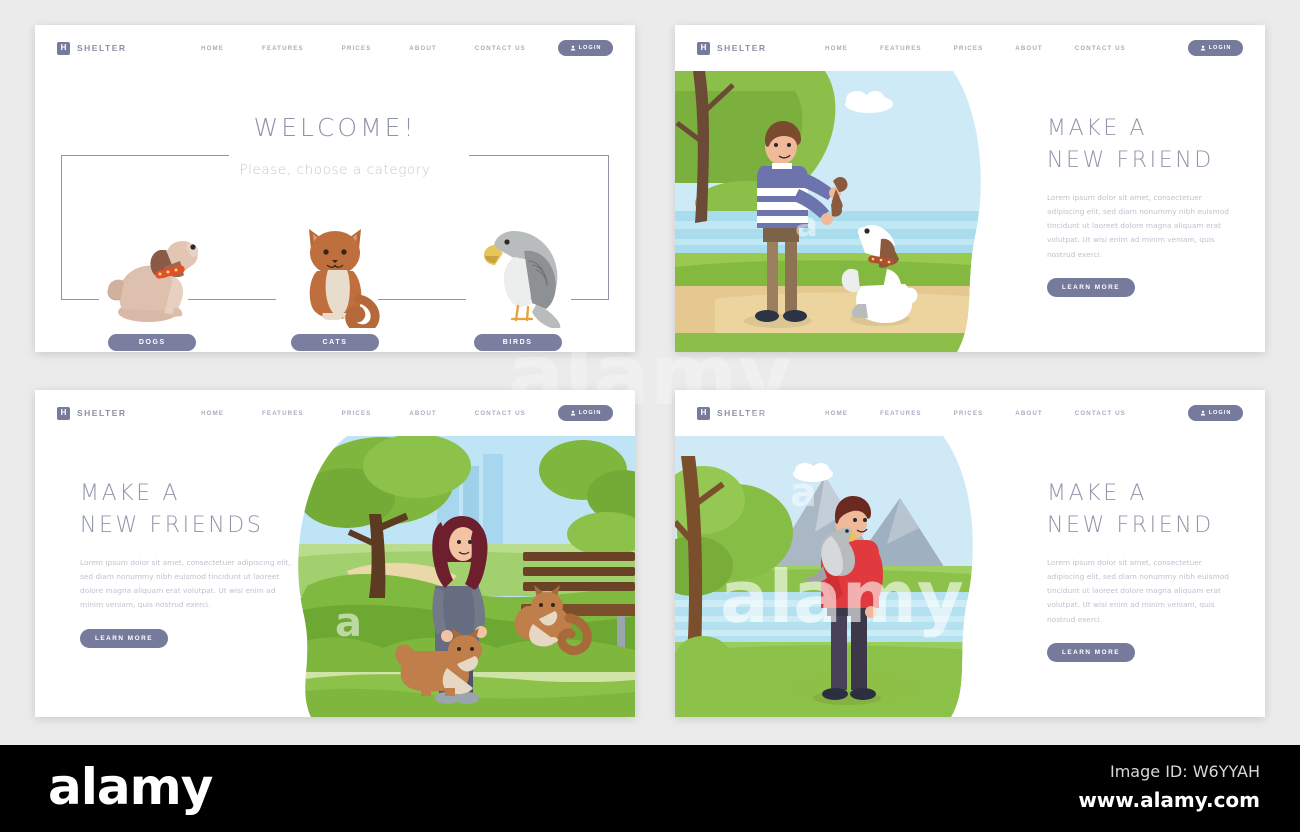 This screenshot has height=832, width=1300. I want to click on category-item-dogs: DOGS, so click(152, 261).